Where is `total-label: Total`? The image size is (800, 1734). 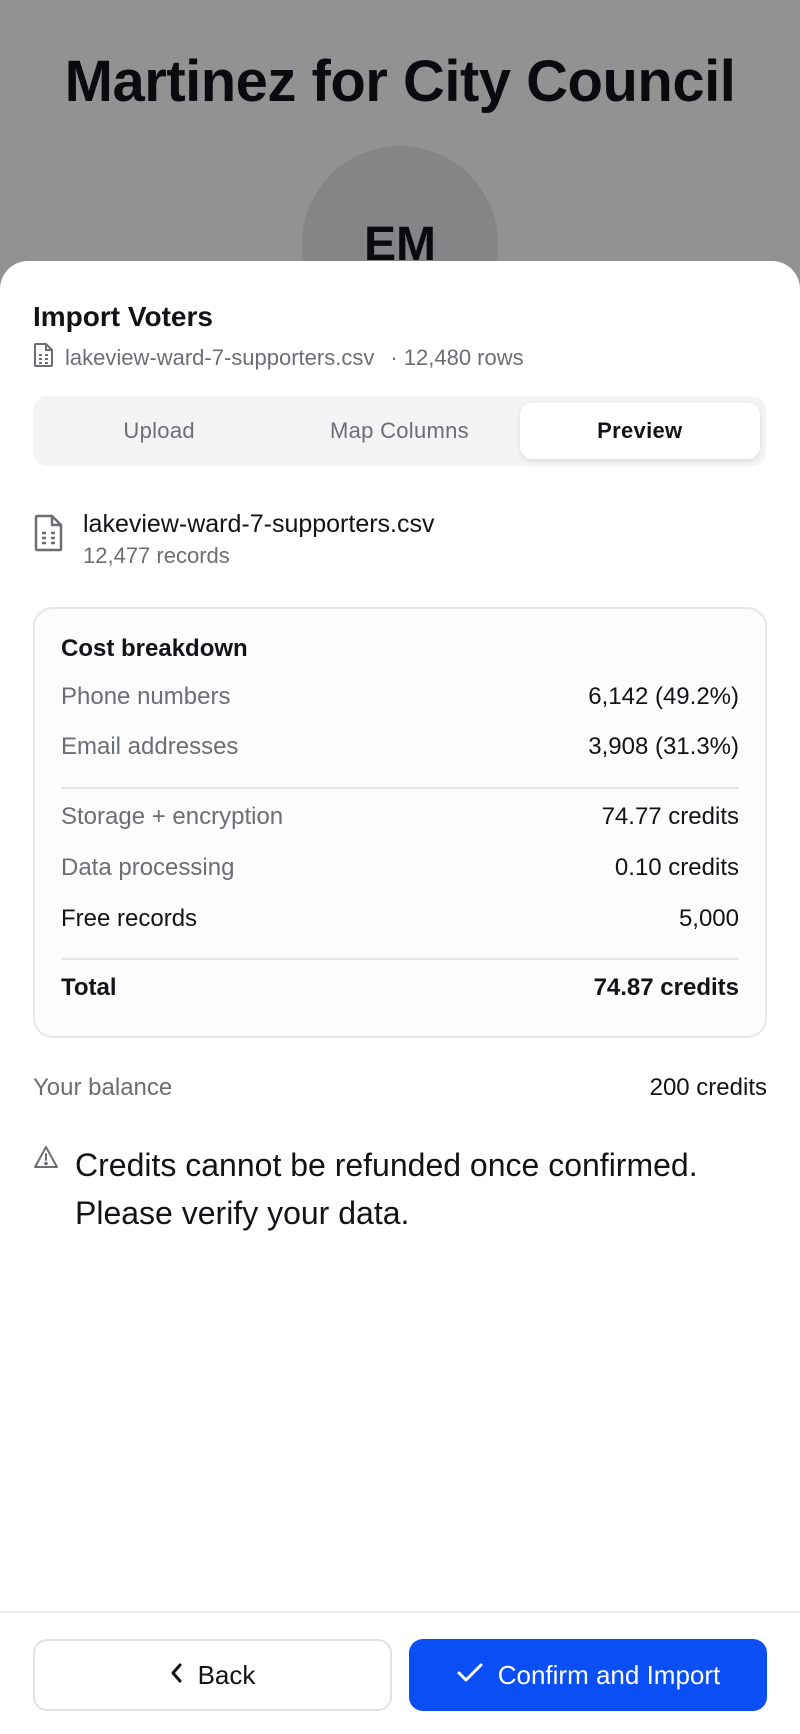 total-label: Total is located at coordinates (89, 987).